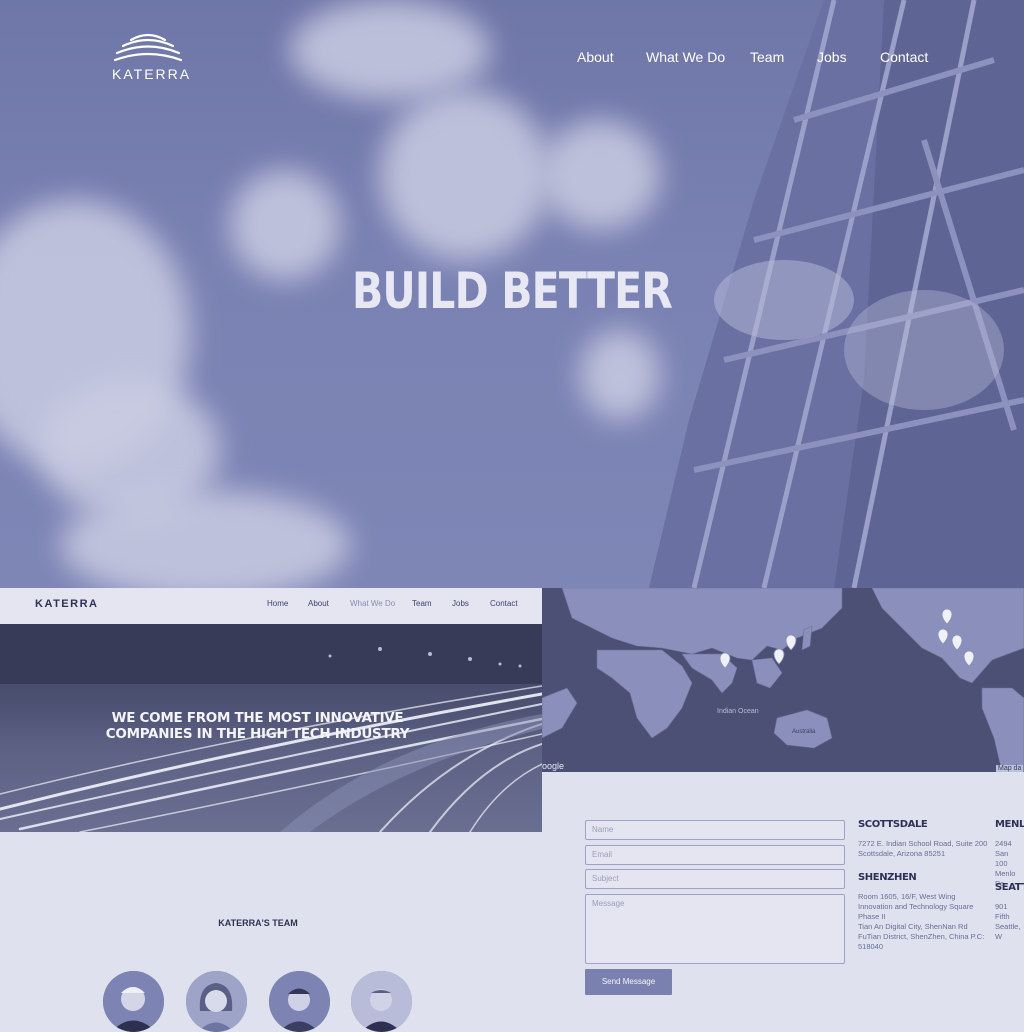 This screenshot has height=1032, width=1024. I want to click on message-field: Message, so click(715, 929).